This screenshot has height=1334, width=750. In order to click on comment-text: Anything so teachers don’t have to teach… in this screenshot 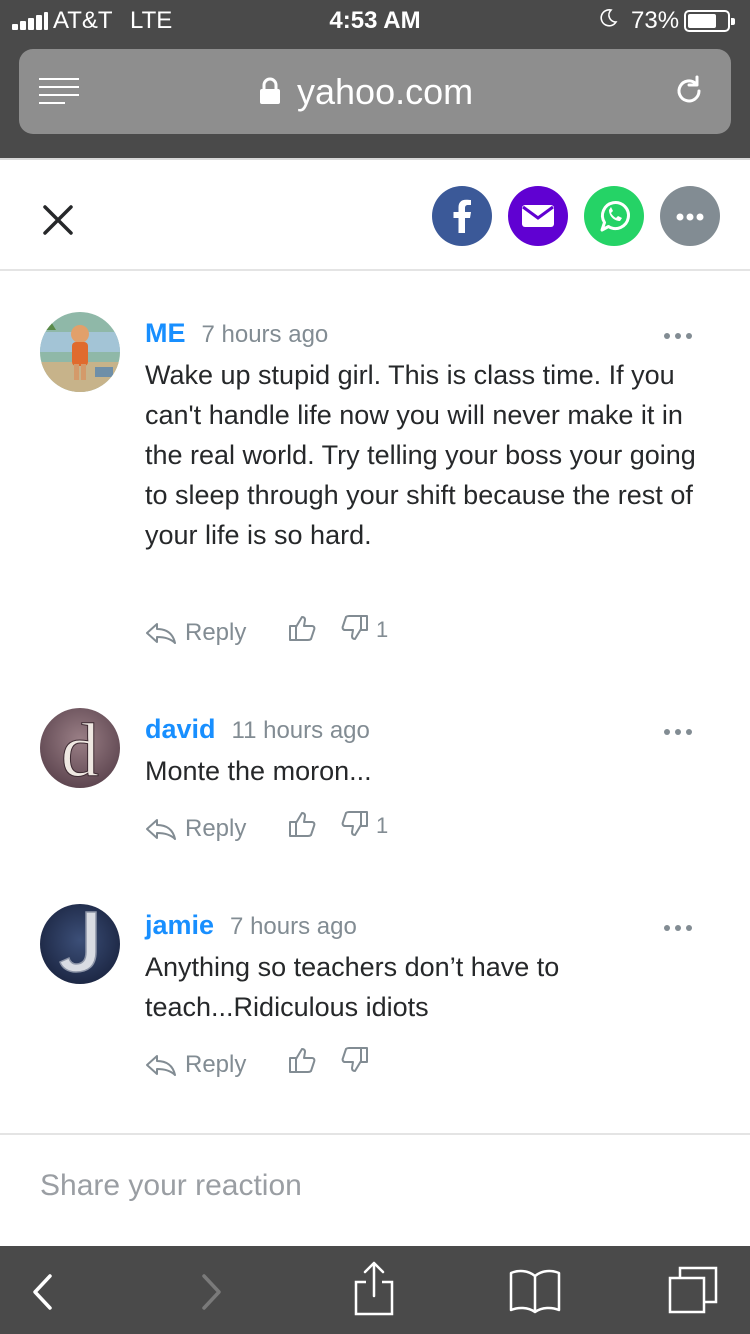, I will do `click(352, 987)`.